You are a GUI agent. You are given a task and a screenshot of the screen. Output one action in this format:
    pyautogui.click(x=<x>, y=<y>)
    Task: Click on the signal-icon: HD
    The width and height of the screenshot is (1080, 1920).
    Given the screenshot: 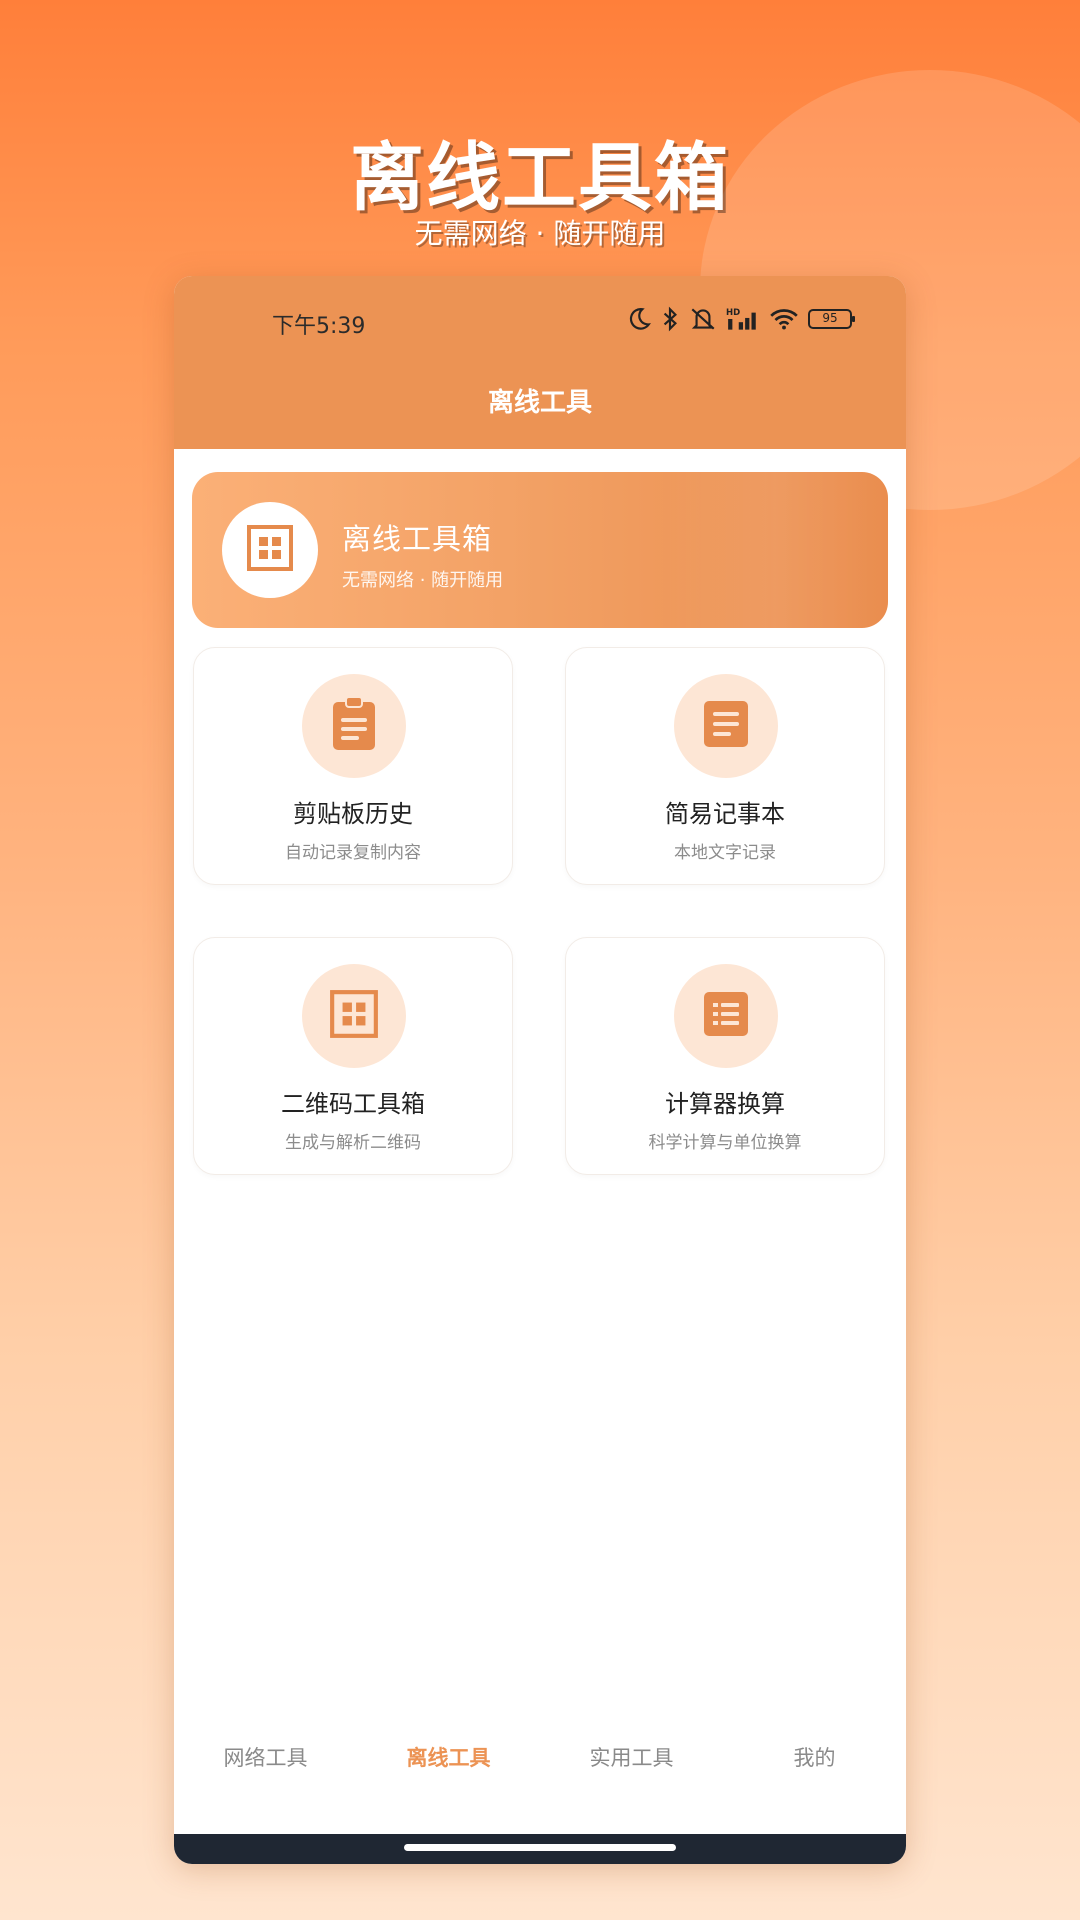 What is the action you would take?
    pyautogui.click(x=743, y=319)
    